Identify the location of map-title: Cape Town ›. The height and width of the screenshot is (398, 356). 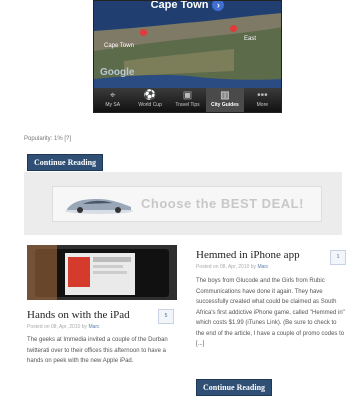
(187, 6).